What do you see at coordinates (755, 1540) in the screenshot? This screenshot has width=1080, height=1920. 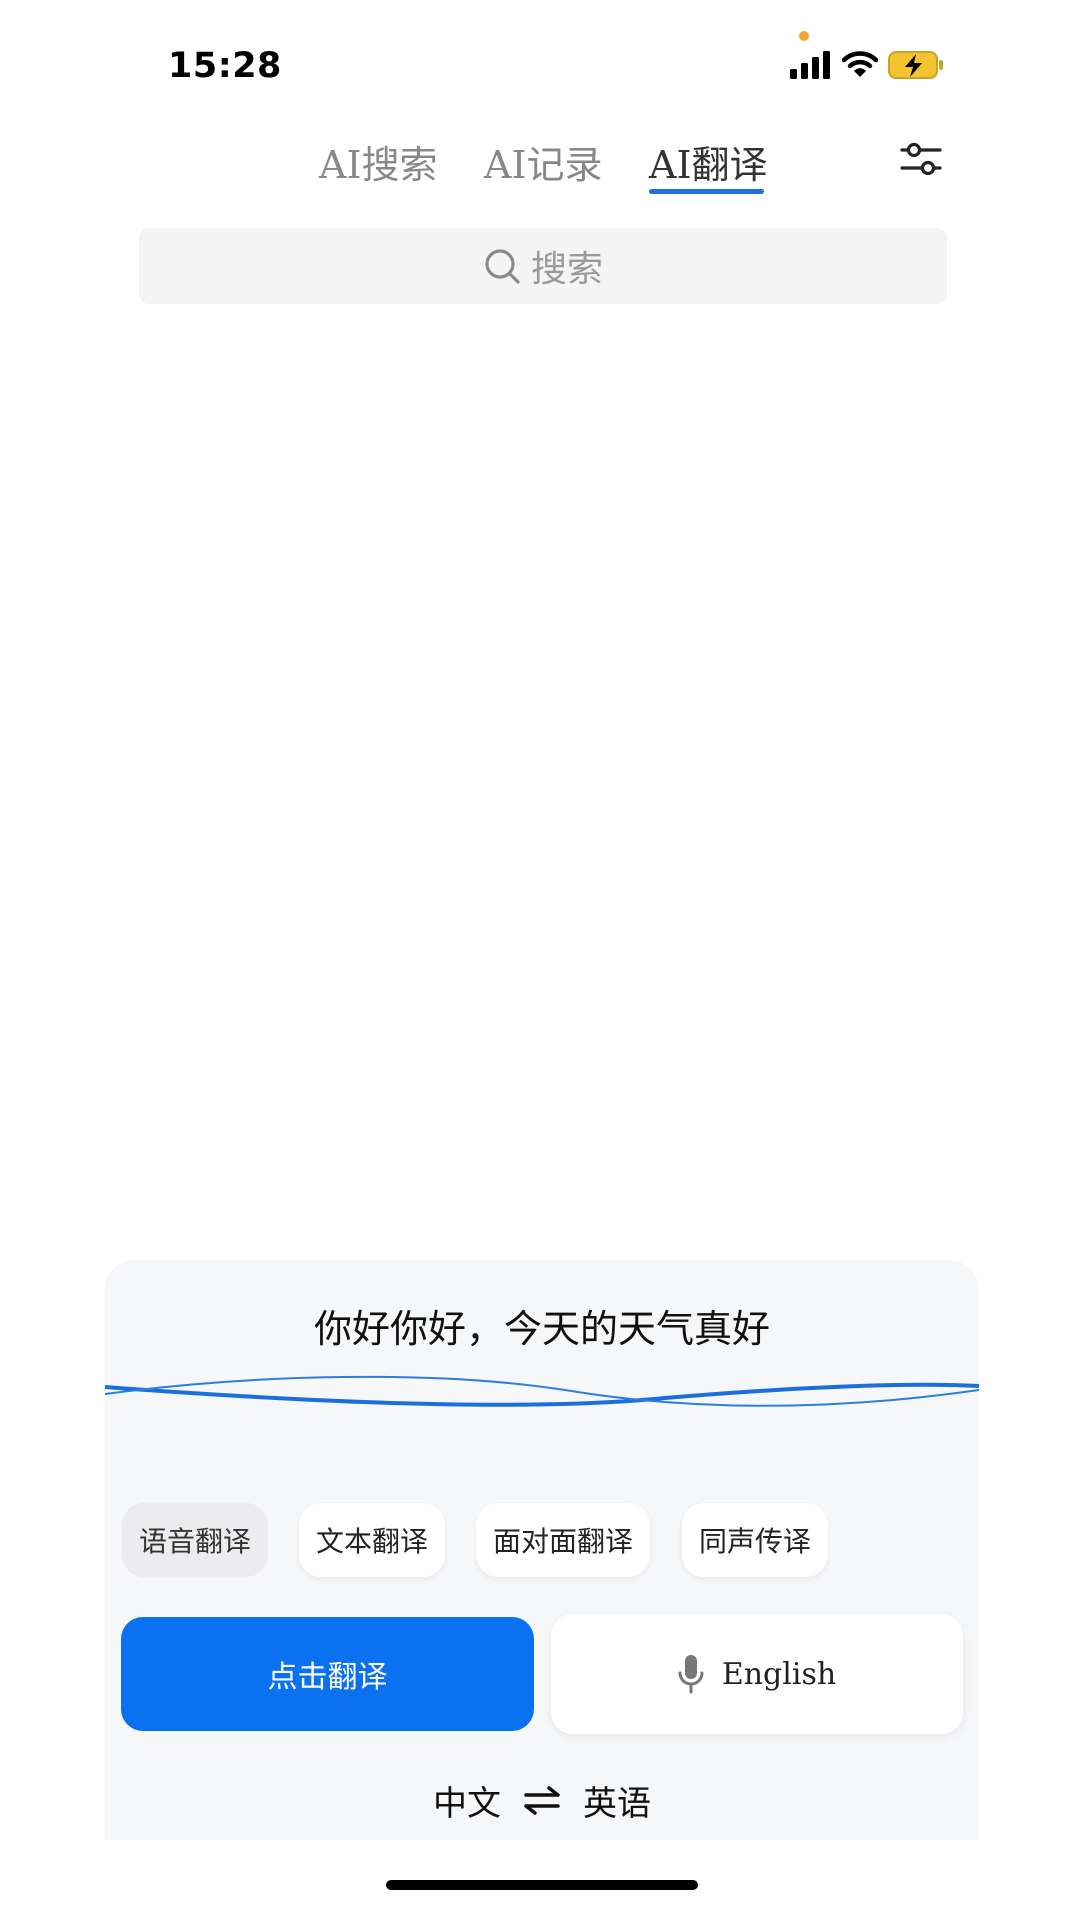 I see `mode-simultaneous-interpretation: 同声传译` at bounding box center [755, 1540].